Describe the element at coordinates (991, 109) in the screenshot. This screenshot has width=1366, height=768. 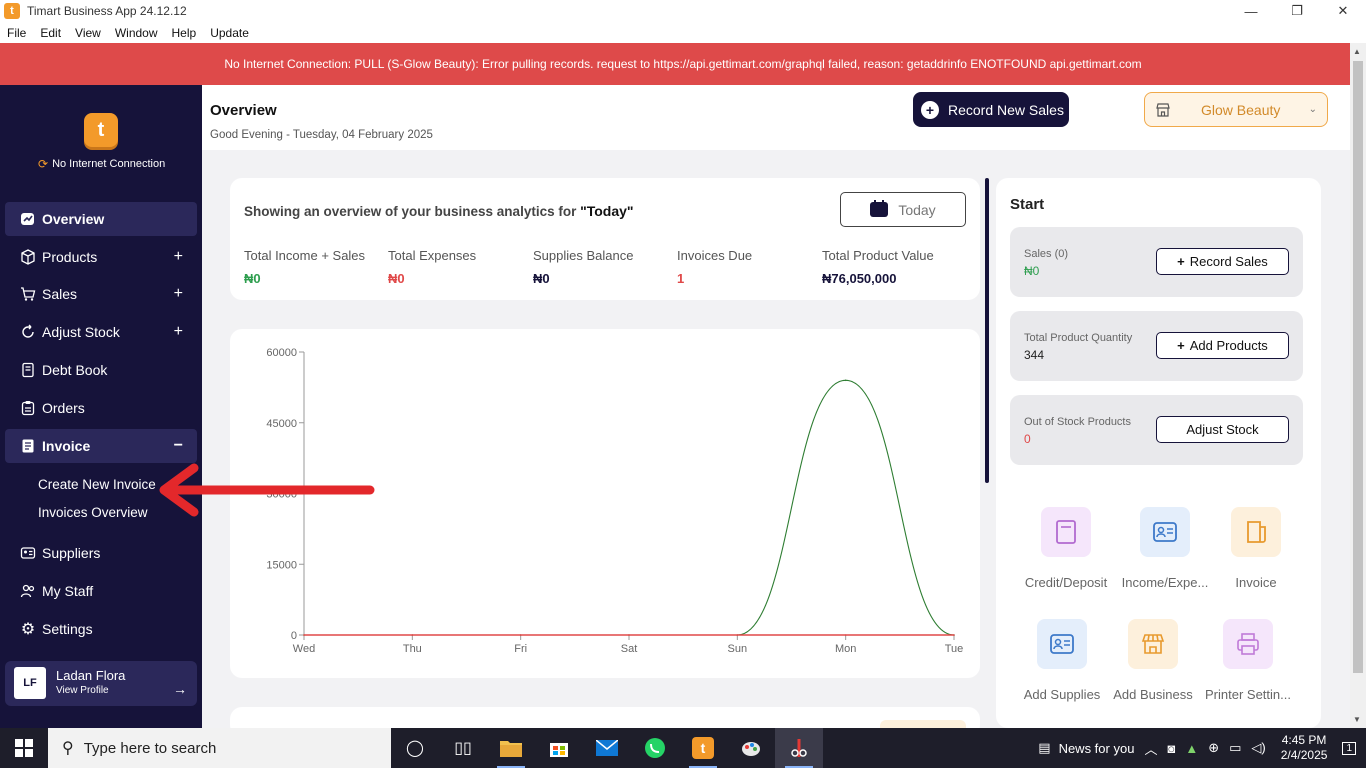
I see `record-new-sales-button: + Record New Sales` at that location.